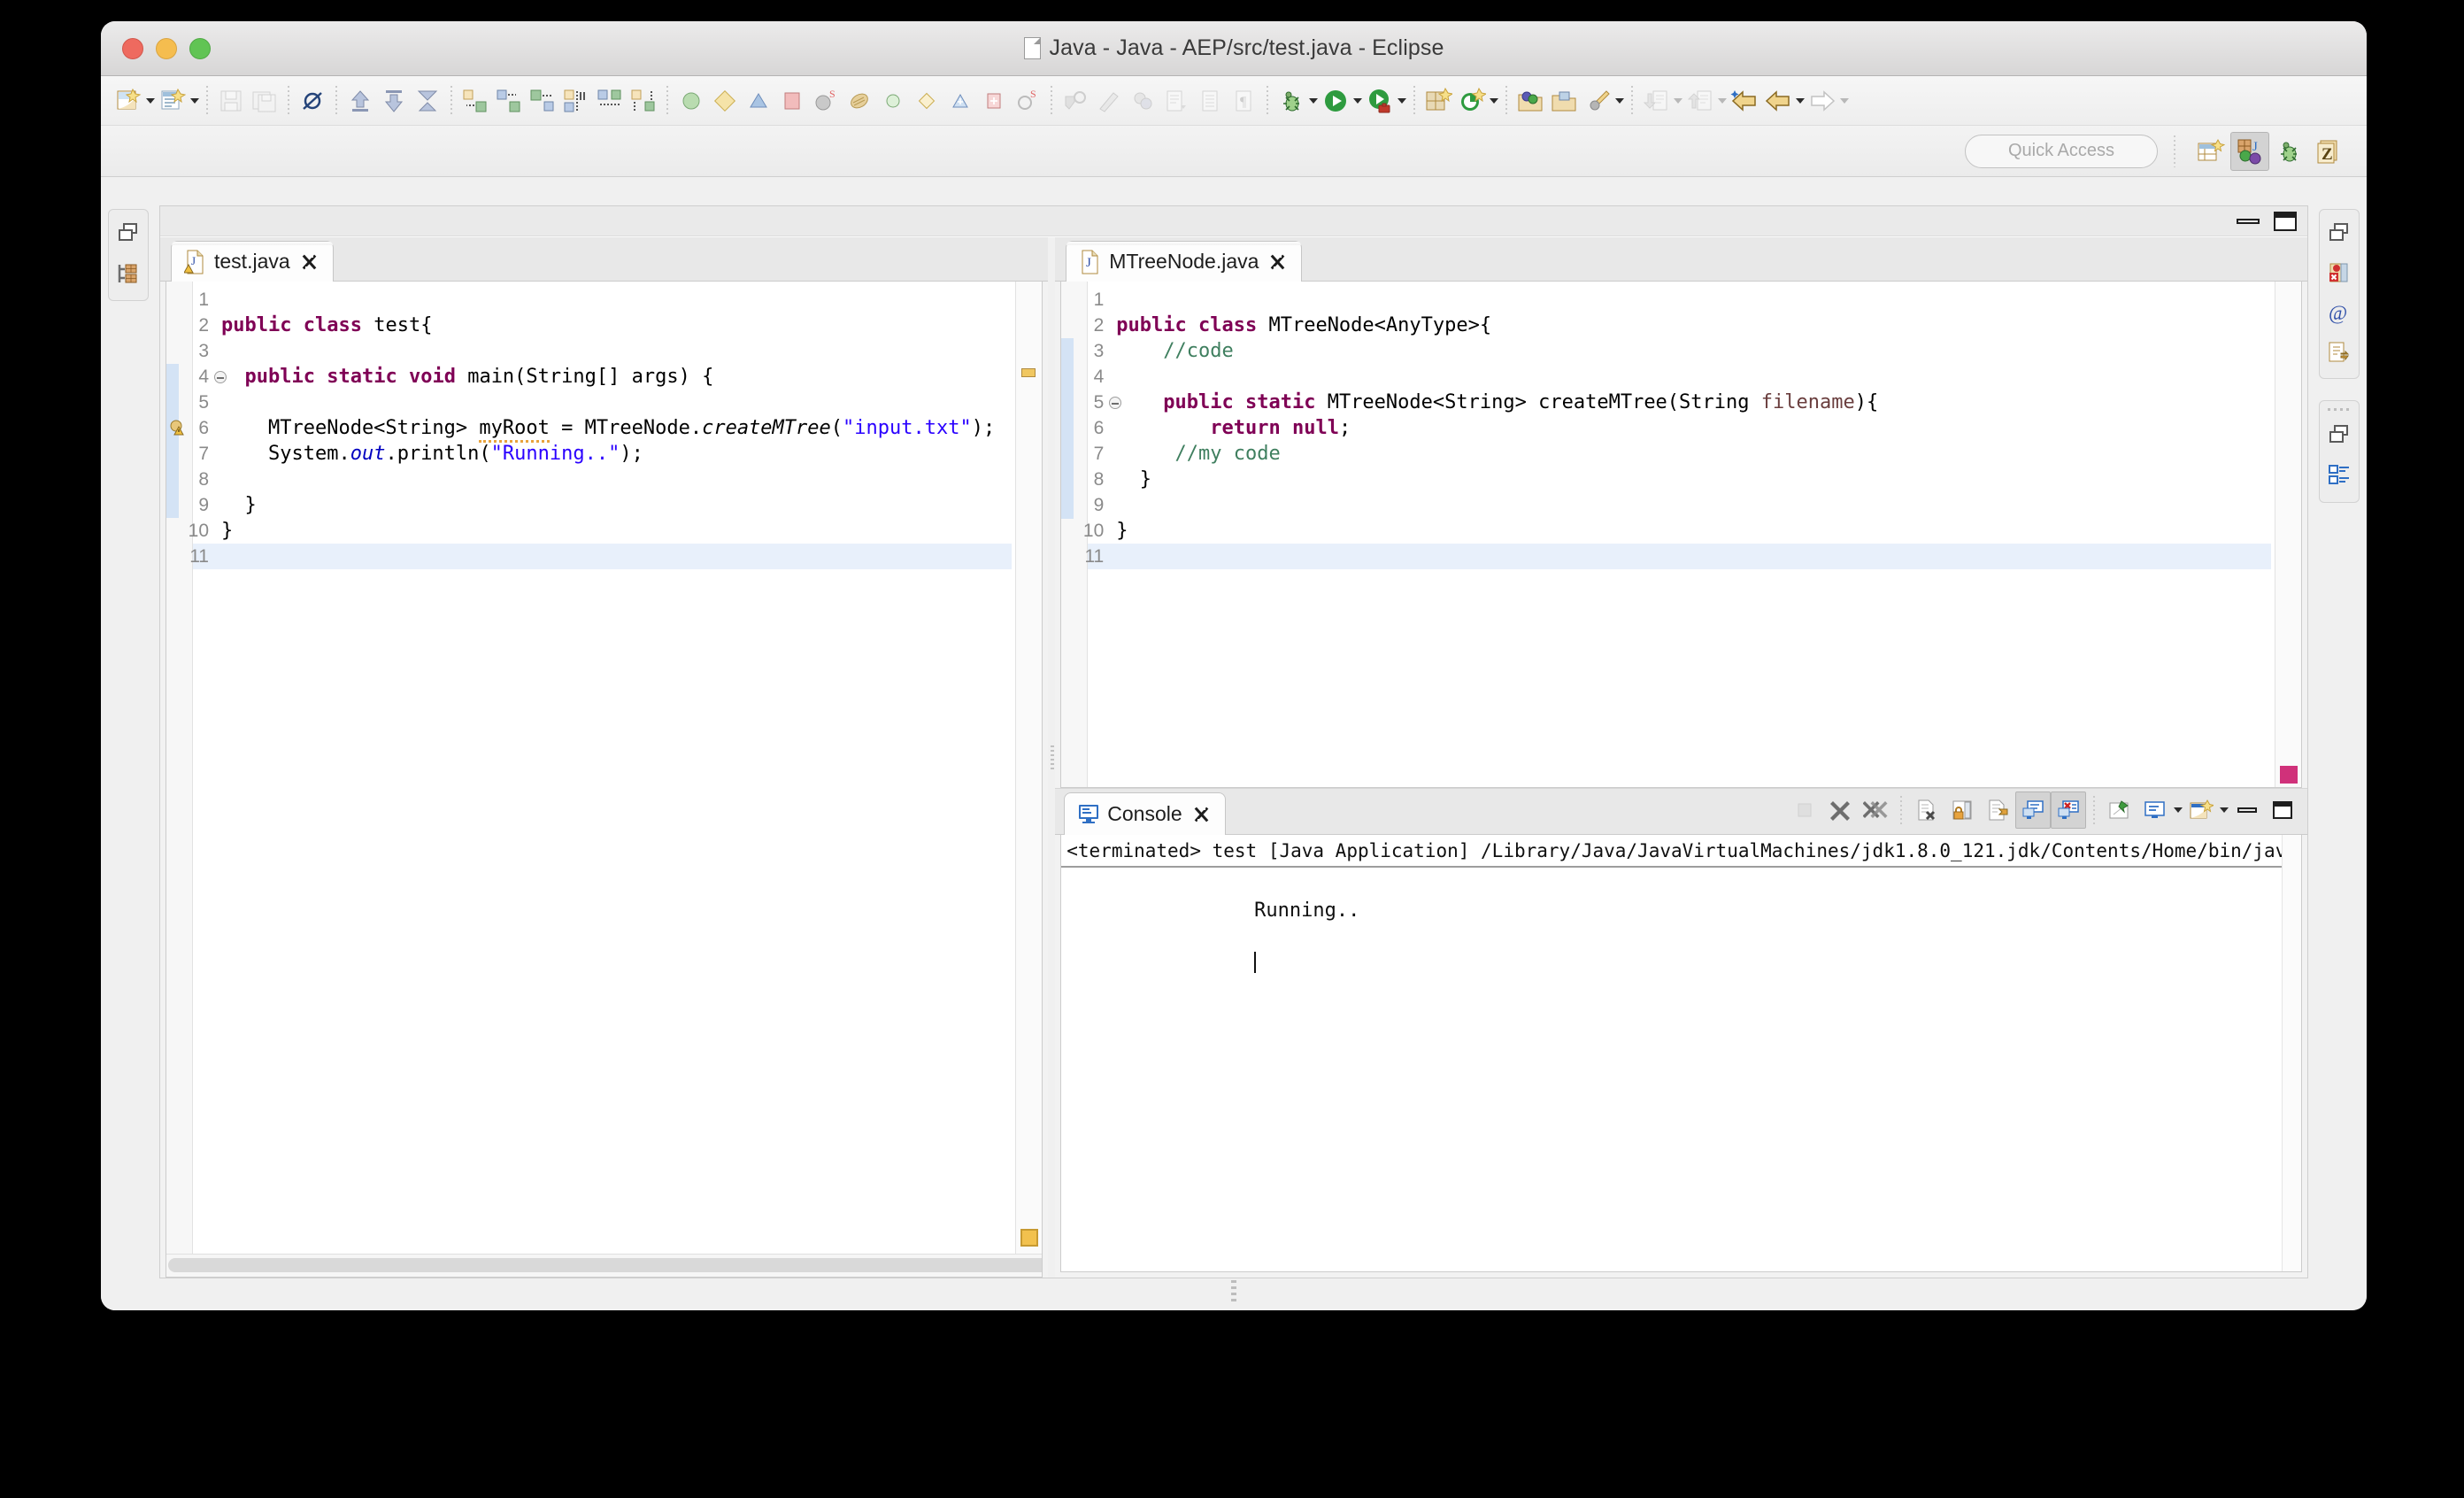 The width and height of the screenshot is (2464, 1498). I want to click on word-wrap-button, so click(1997, 810).